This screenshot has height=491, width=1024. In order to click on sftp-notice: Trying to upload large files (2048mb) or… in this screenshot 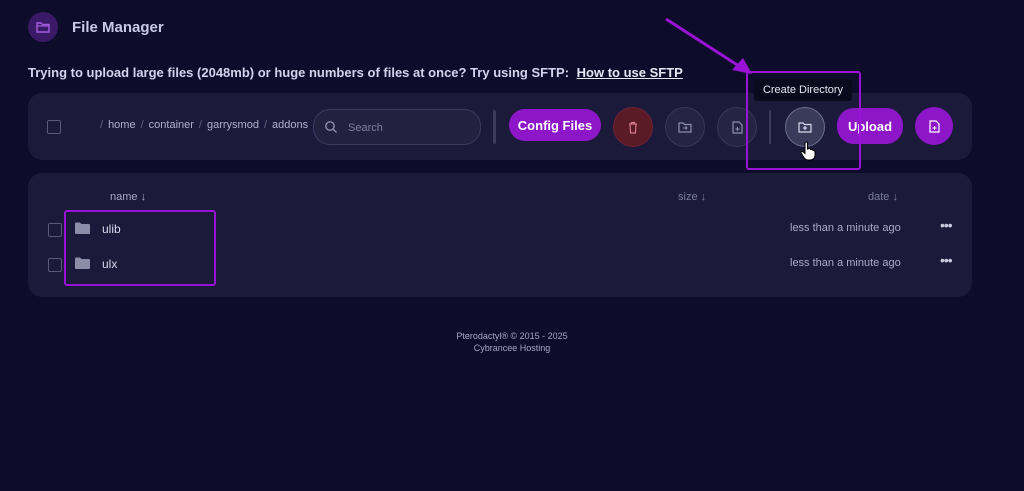, I will do `click(355, 72)`.